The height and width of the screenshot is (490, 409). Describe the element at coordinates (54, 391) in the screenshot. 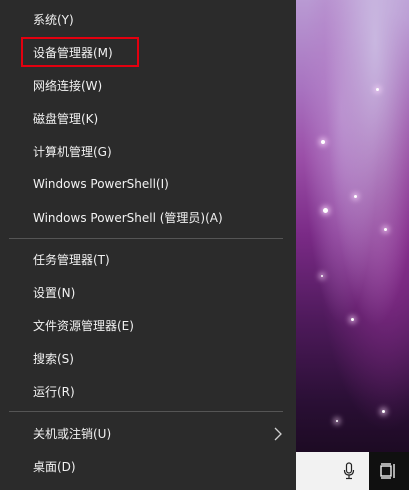

I see `menu-item-label: 运行(R)` at that location.